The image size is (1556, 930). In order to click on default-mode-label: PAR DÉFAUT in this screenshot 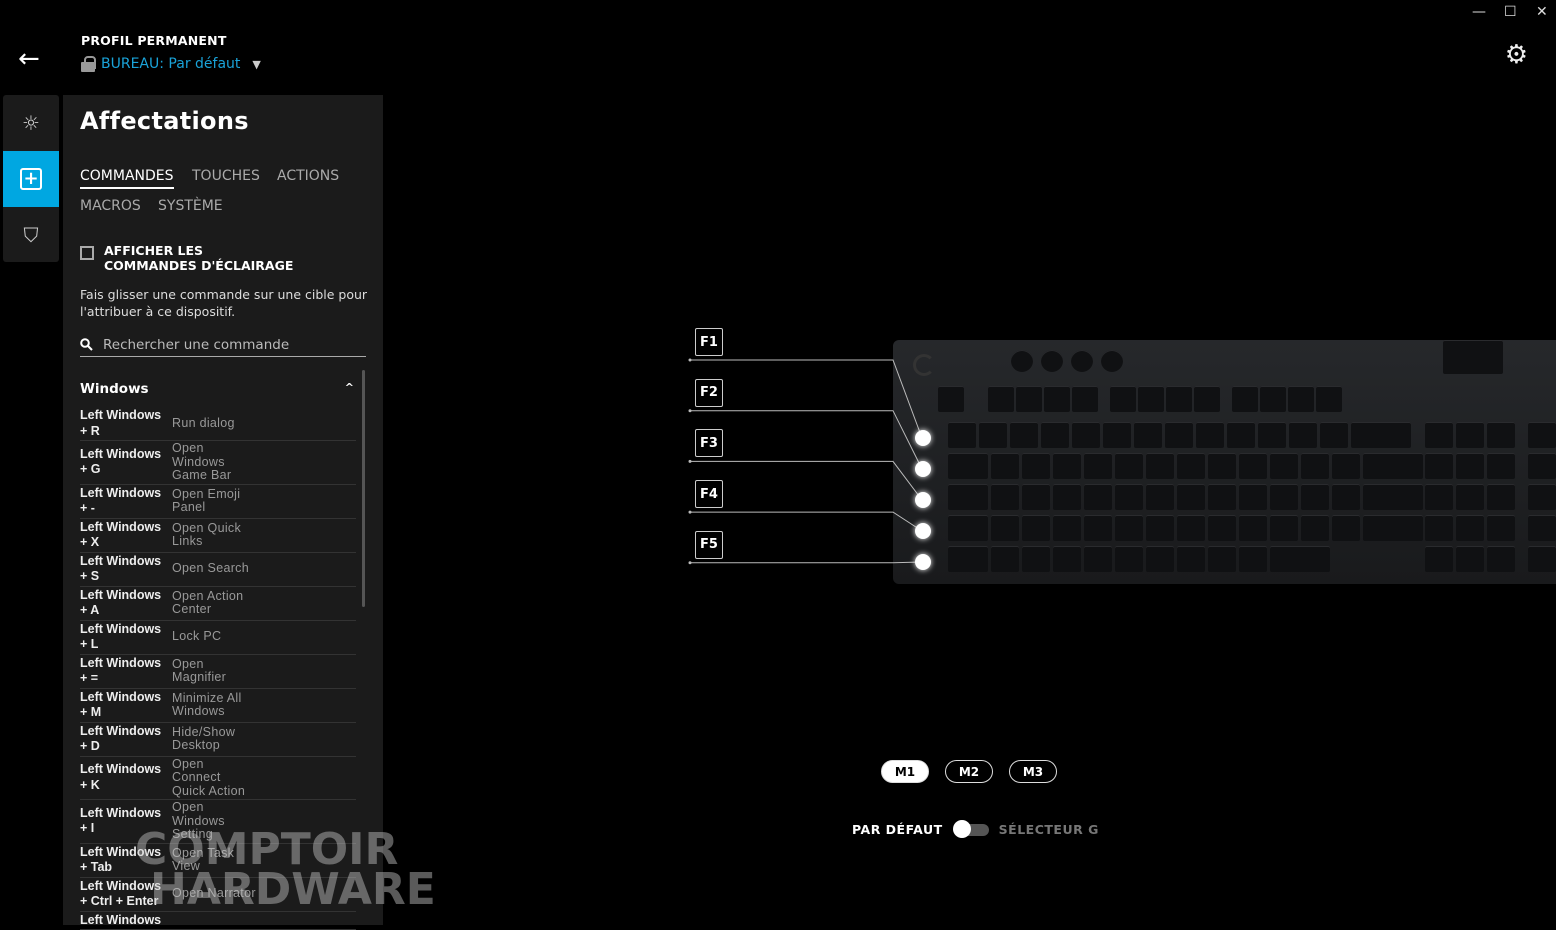, I will do `click(897, 829)`.